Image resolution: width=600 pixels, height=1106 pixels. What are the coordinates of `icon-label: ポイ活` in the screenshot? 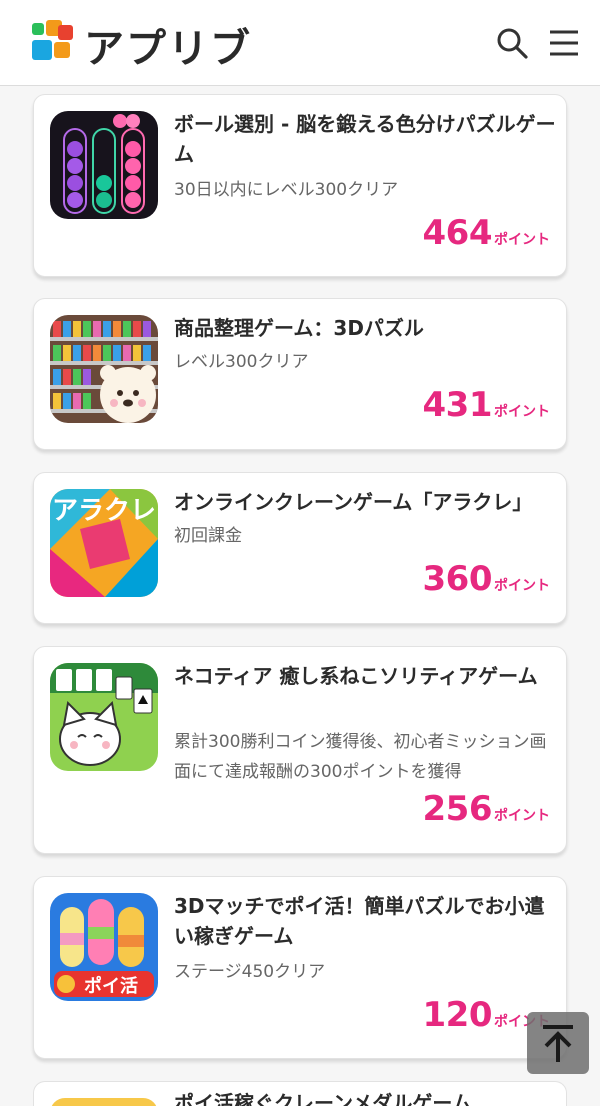 It's located at (111, 986).